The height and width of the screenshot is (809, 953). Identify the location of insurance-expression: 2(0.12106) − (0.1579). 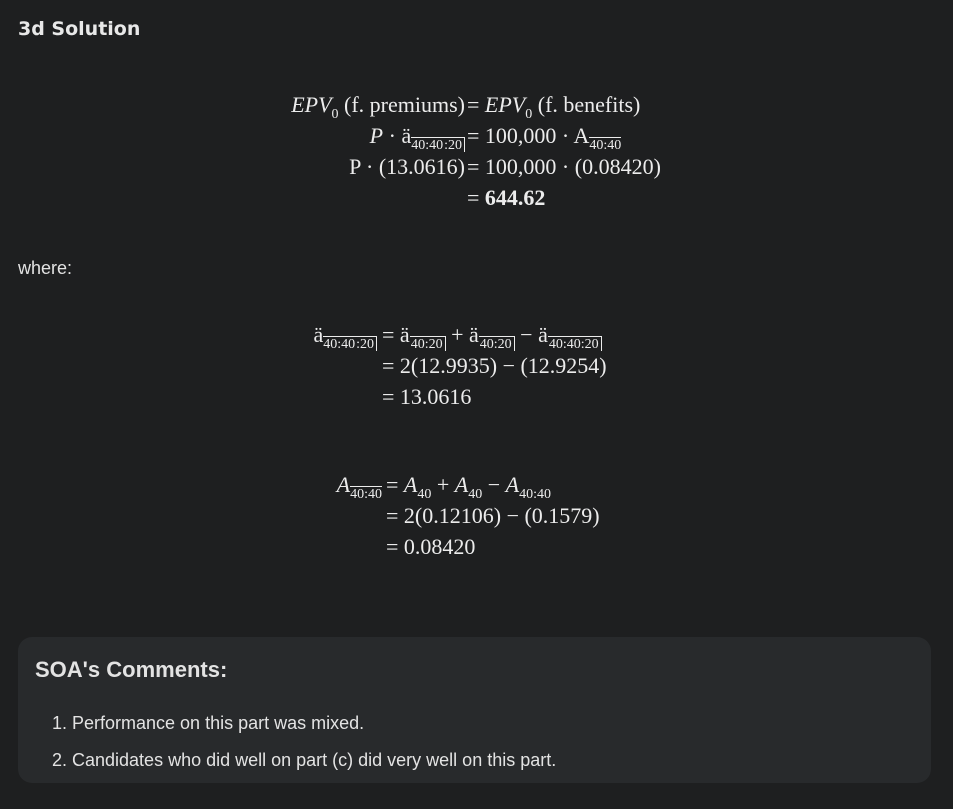
(501, 515).